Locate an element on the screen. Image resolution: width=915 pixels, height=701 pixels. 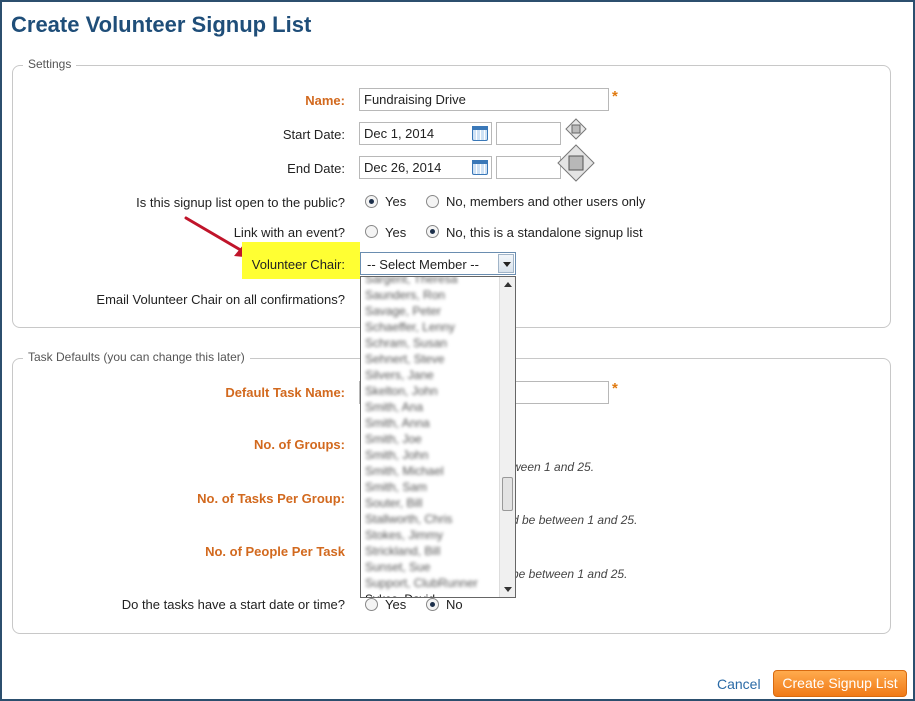
public-no-radio is located at coordinates (432, 201).